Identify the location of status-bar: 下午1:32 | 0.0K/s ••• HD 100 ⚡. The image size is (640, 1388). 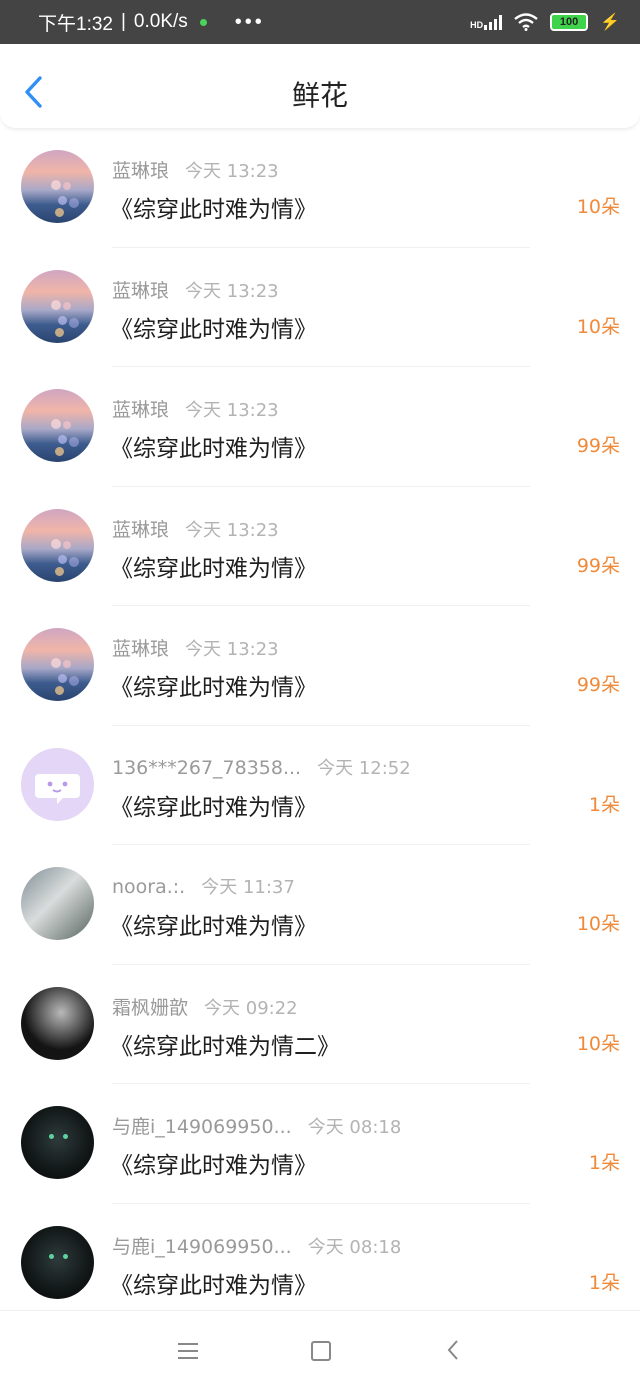
(320, 22).